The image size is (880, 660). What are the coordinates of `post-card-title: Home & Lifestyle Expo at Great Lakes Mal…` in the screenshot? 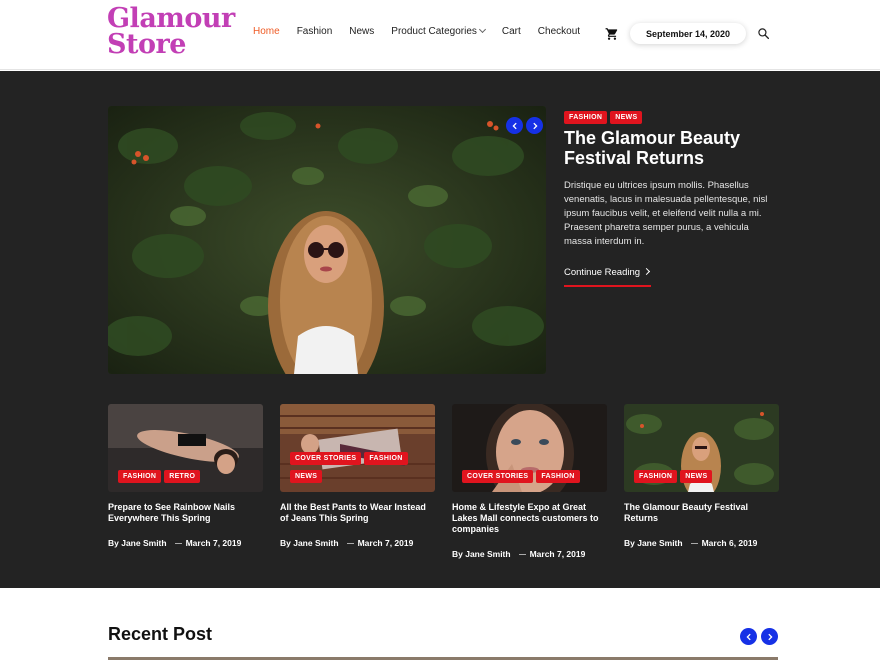 It's located at (529, 518).